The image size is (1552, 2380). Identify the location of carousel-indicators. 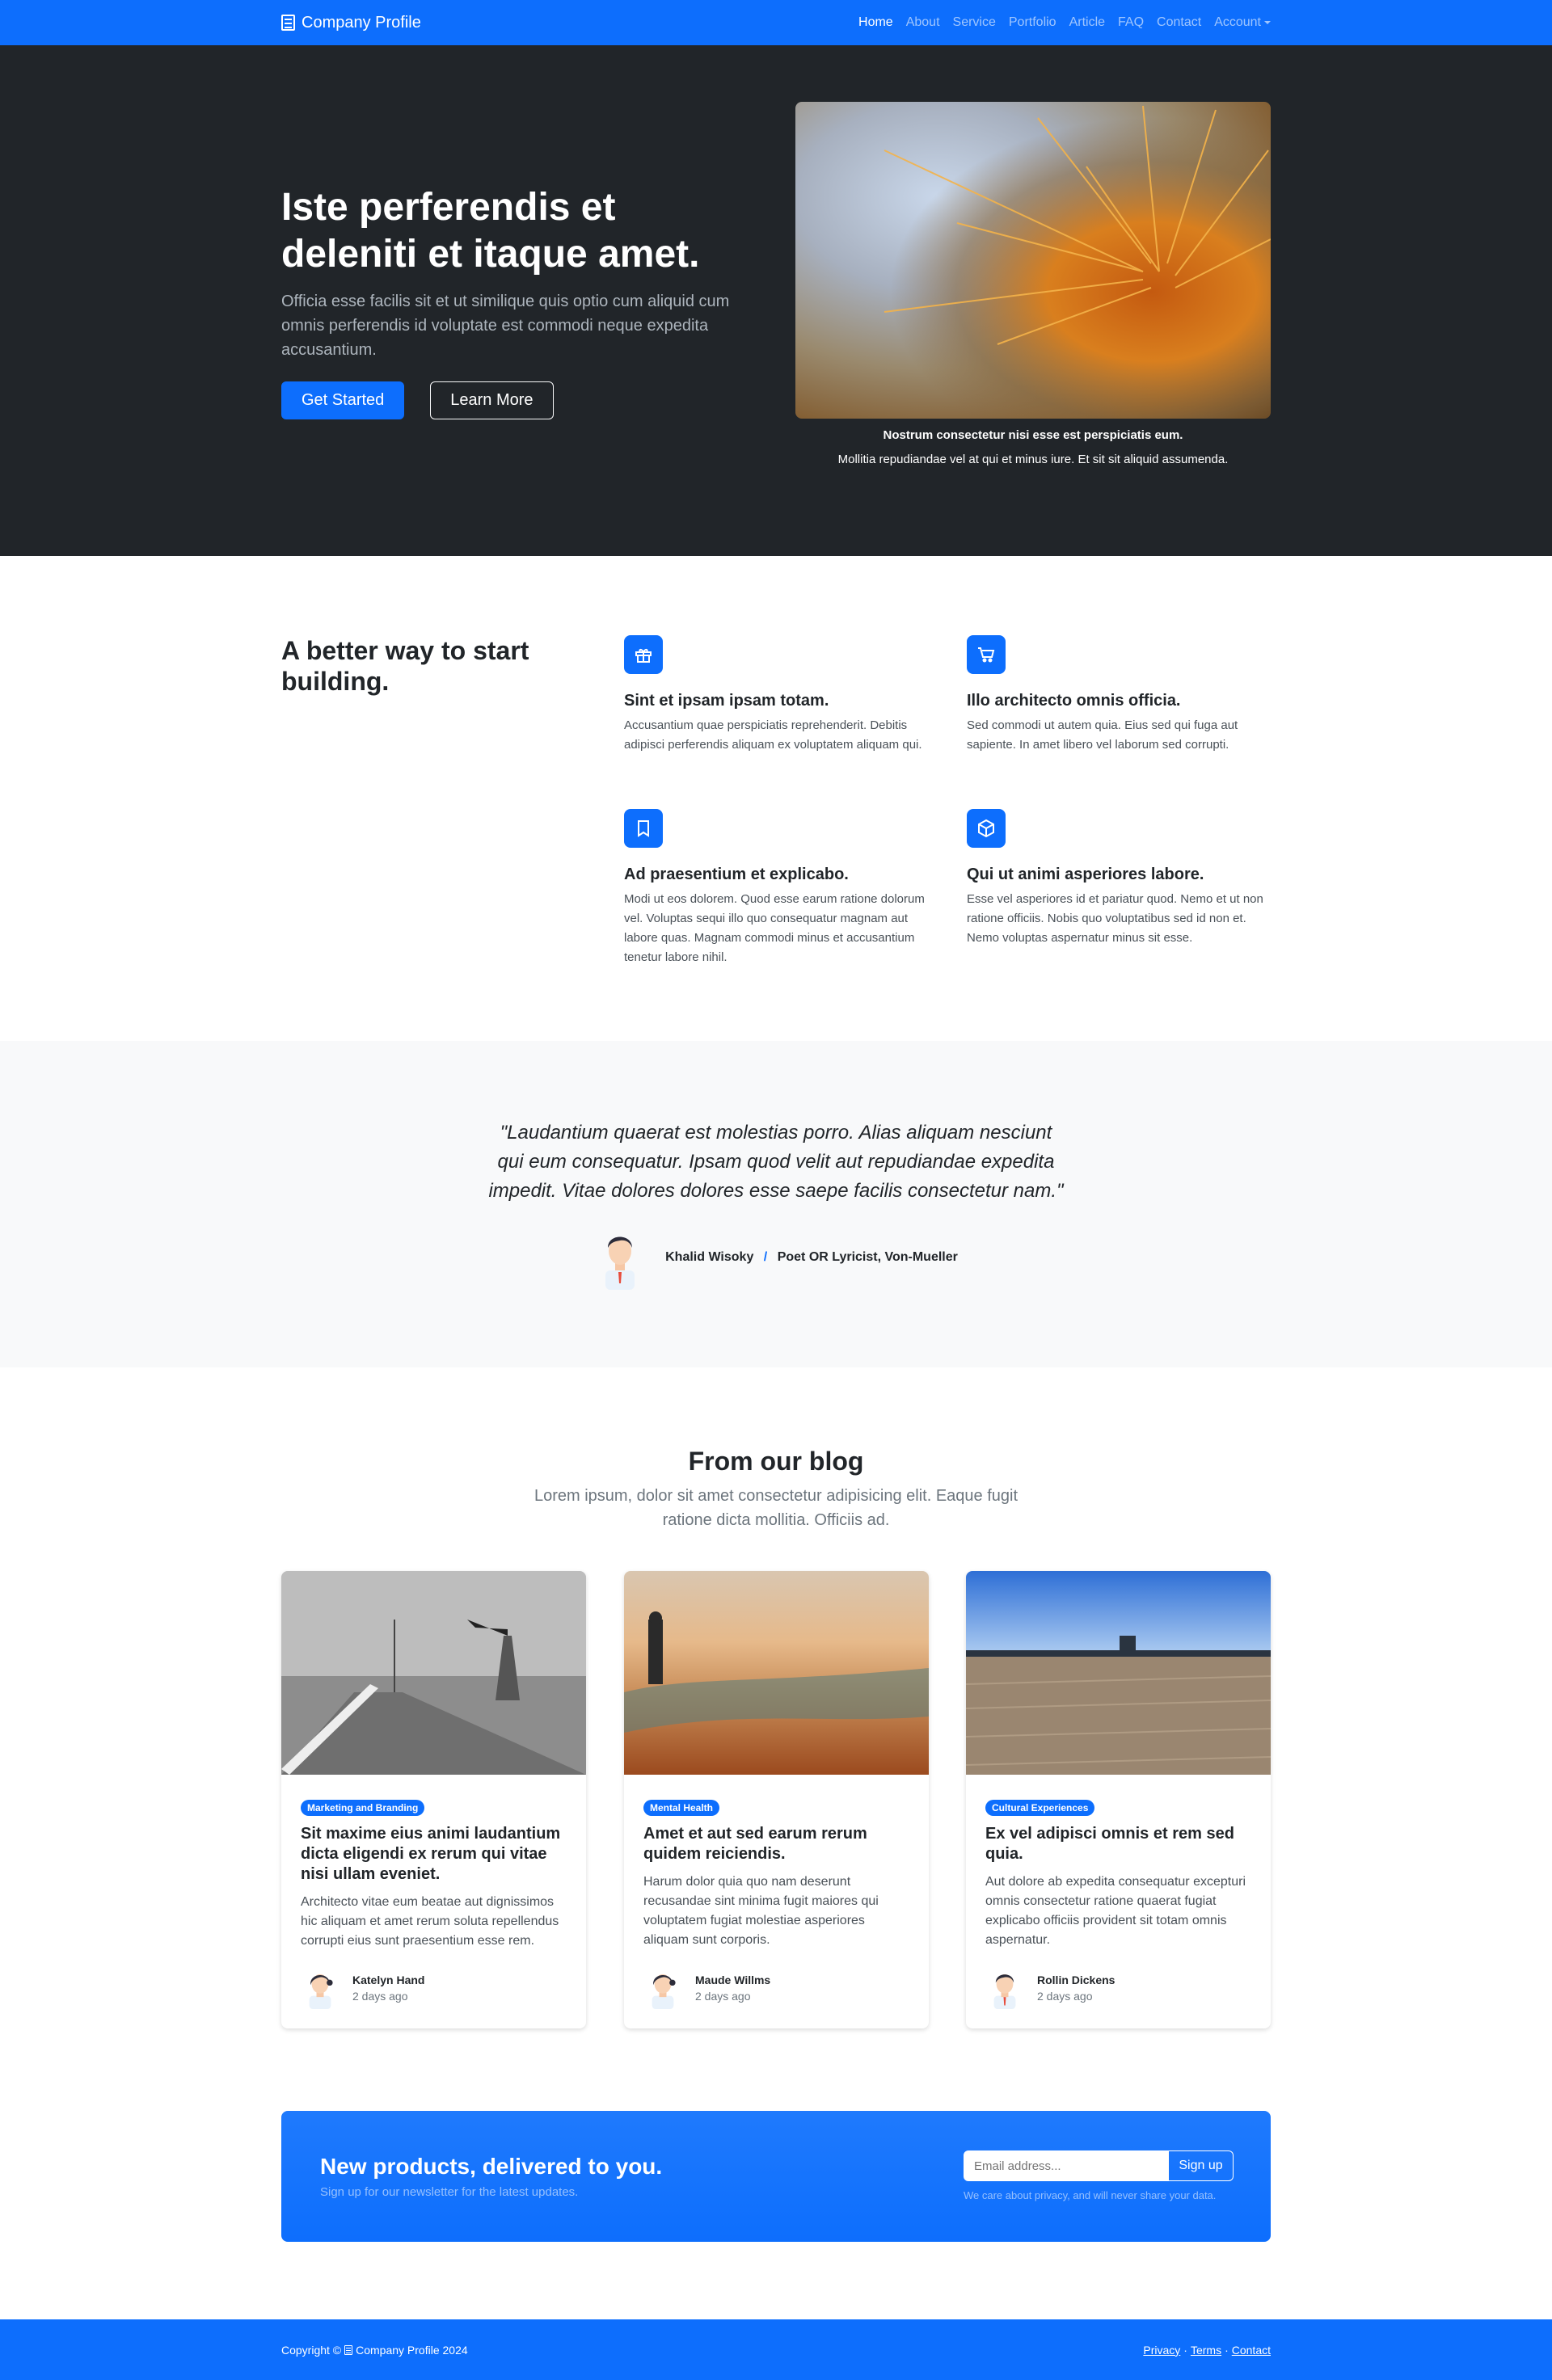
(1033, 558).